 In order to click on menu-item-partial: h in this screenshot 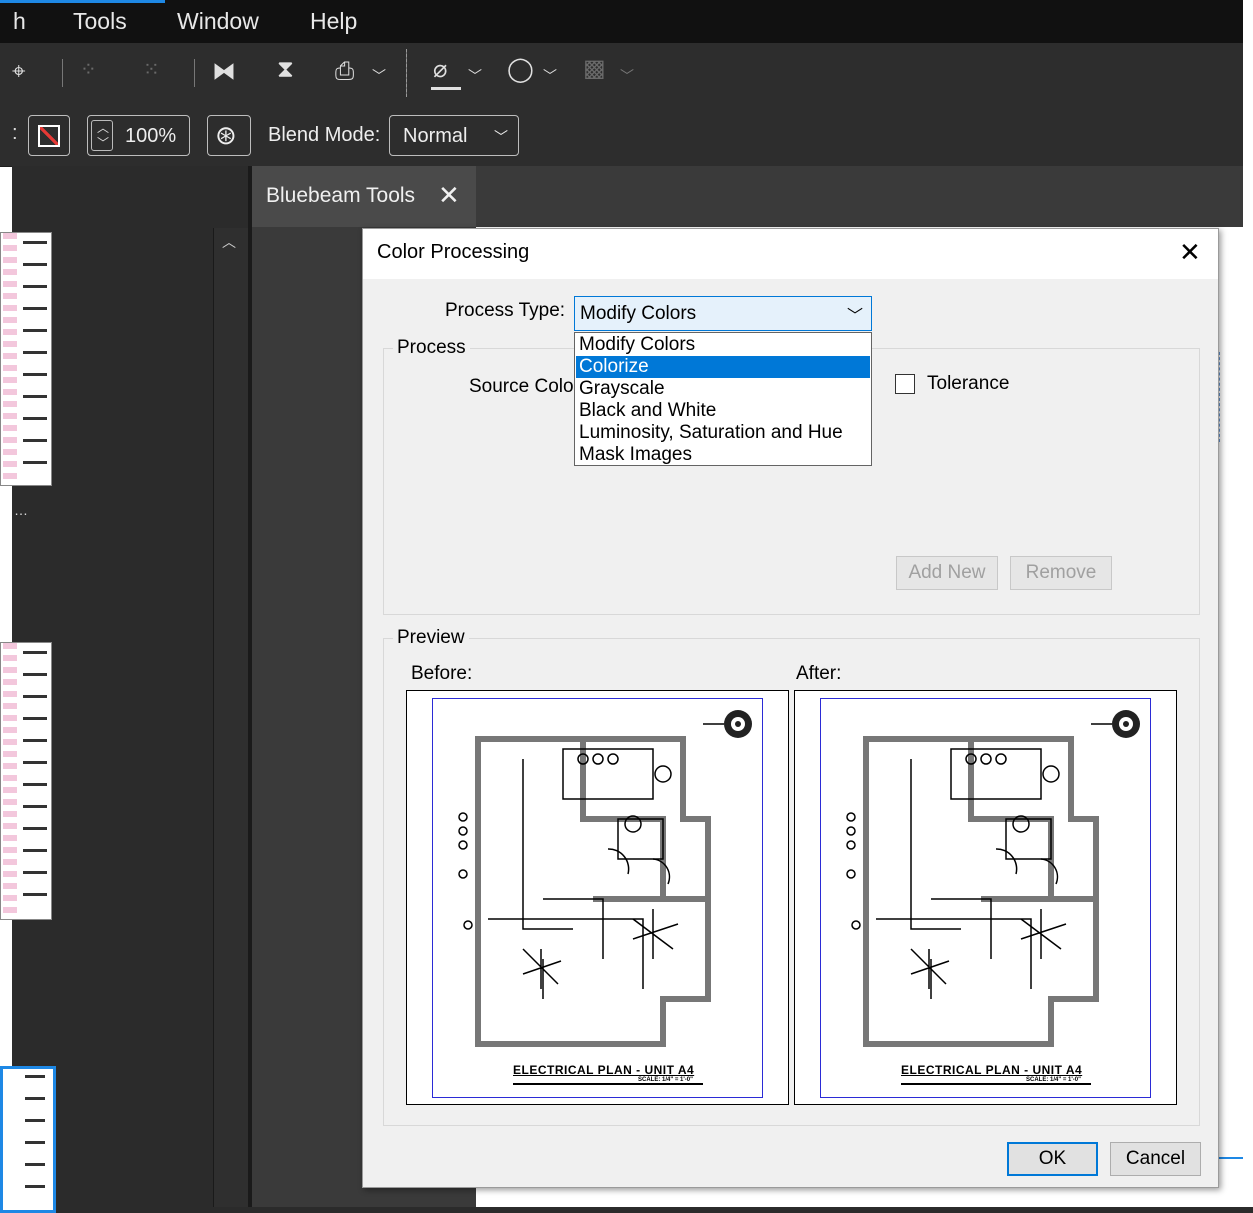, I will do `click(19, 21)`.